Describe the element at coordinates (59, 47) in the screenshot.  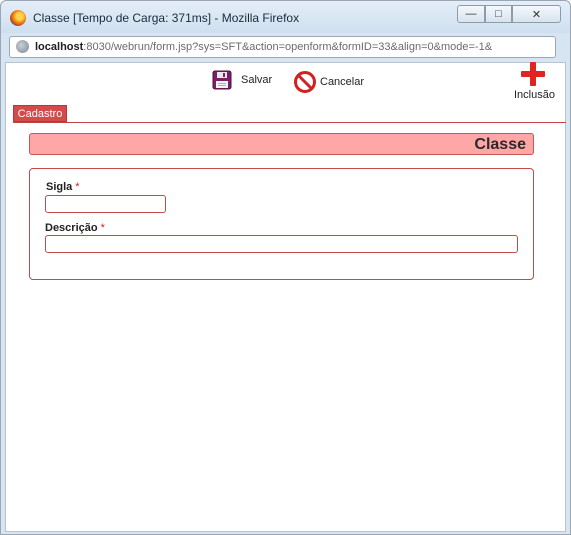
I see `url-host: localhost` at that location.